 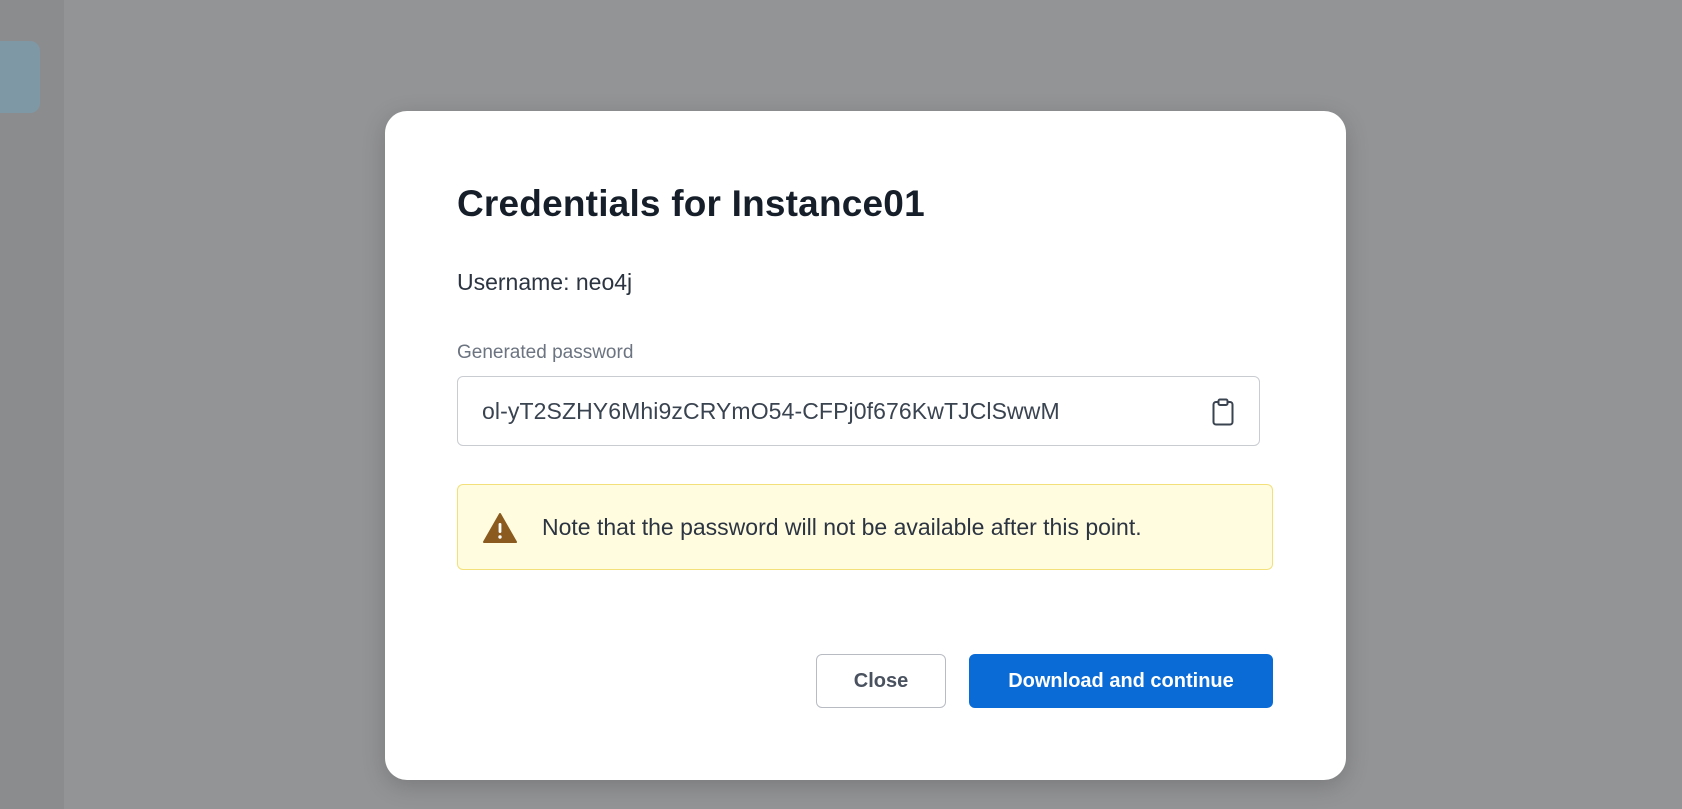 I want to click on background-sidebar, so click(x=32, y=404).